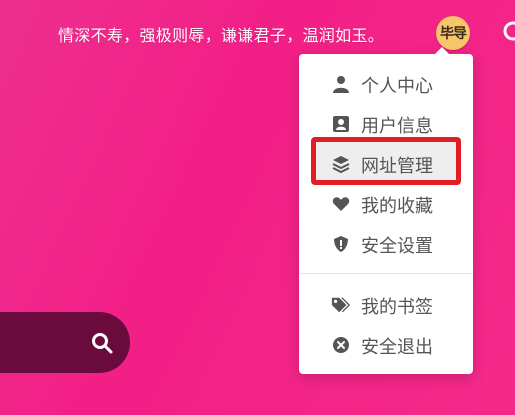  What do you see at coordinates (397, 126) in the screenshot?
I see `menu-item-label: 用户信息` at bounding box center [397, 126].